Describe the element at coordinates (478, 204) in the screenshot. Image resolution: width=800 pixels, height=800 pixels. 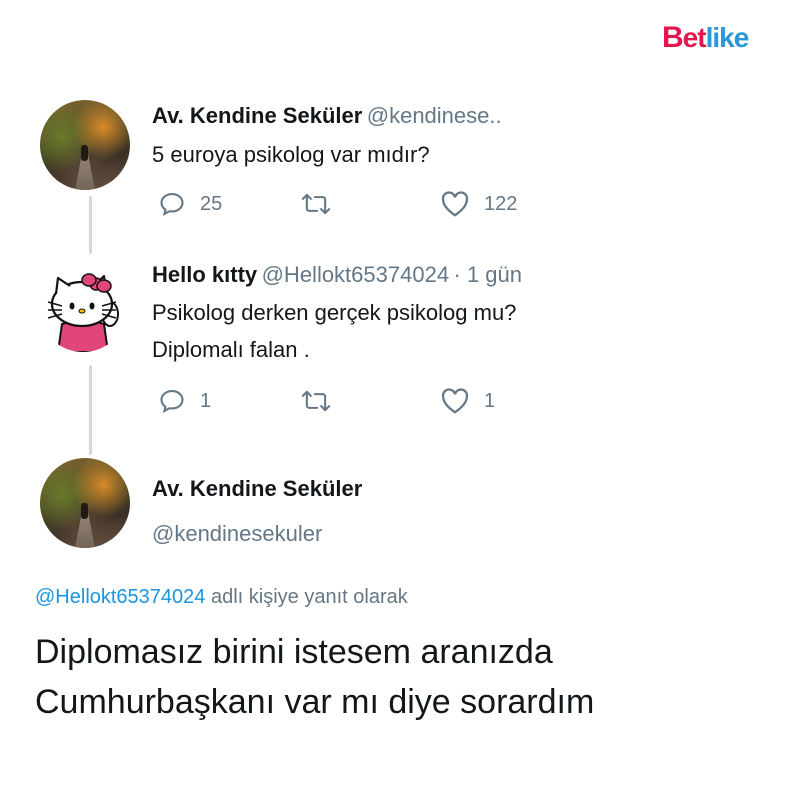
I see `like-button: 122` at that location.